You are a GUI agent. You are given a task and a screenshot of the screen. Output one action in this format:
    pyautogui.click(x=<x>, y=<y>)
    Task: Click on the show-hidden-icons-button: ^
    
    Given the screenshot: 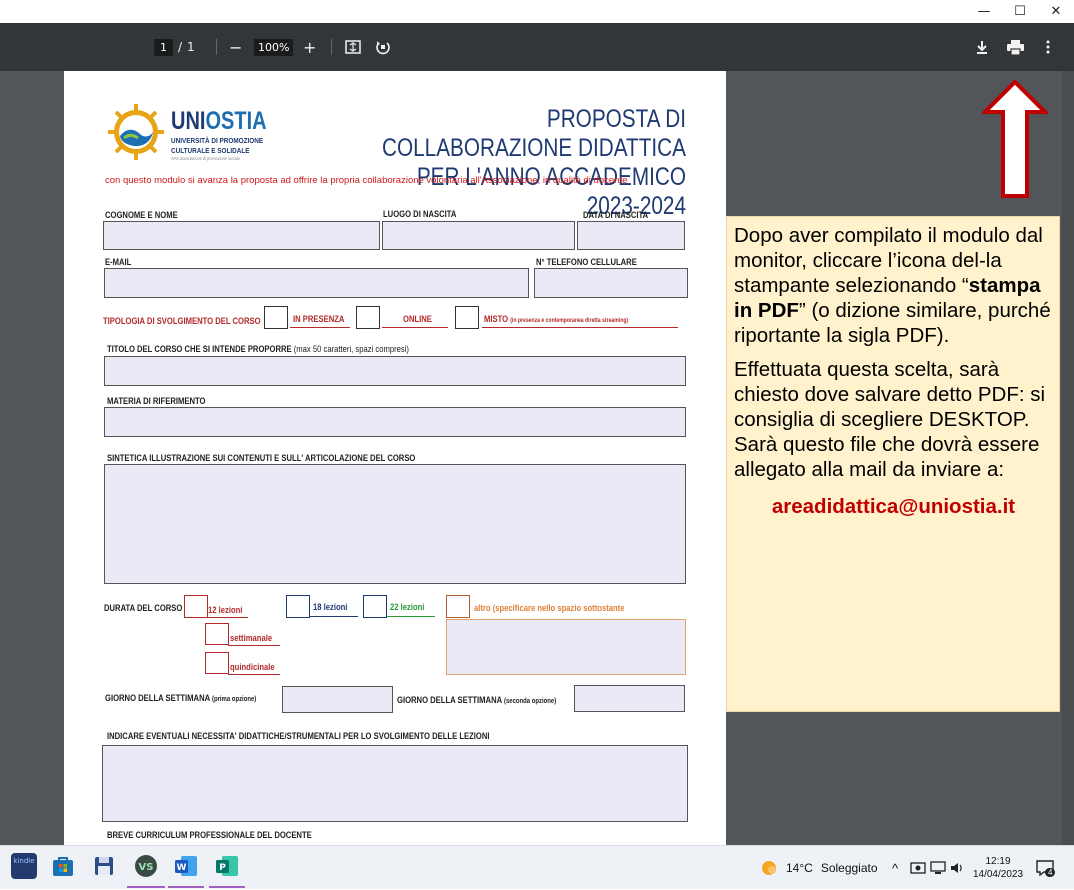 What is the action you would take?
    pyautogui.click(x=895, y=868)
    